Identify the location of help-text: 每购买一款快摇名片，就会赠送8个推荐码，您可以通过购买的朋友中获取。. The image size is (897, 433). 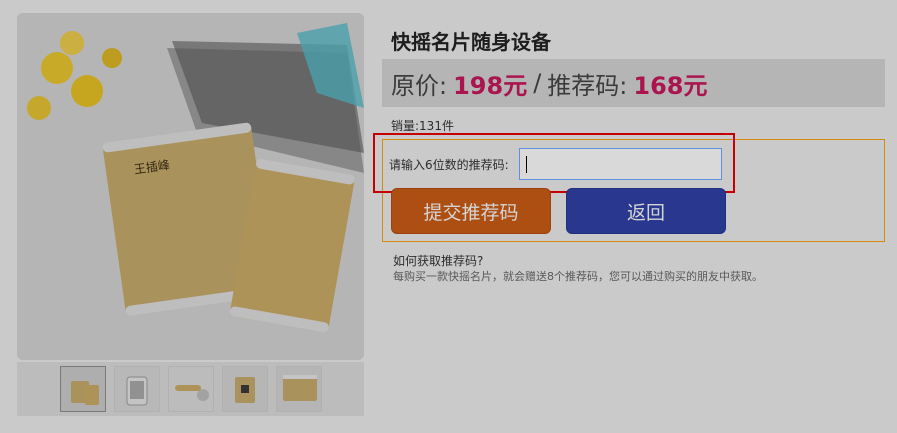
(578, 276).